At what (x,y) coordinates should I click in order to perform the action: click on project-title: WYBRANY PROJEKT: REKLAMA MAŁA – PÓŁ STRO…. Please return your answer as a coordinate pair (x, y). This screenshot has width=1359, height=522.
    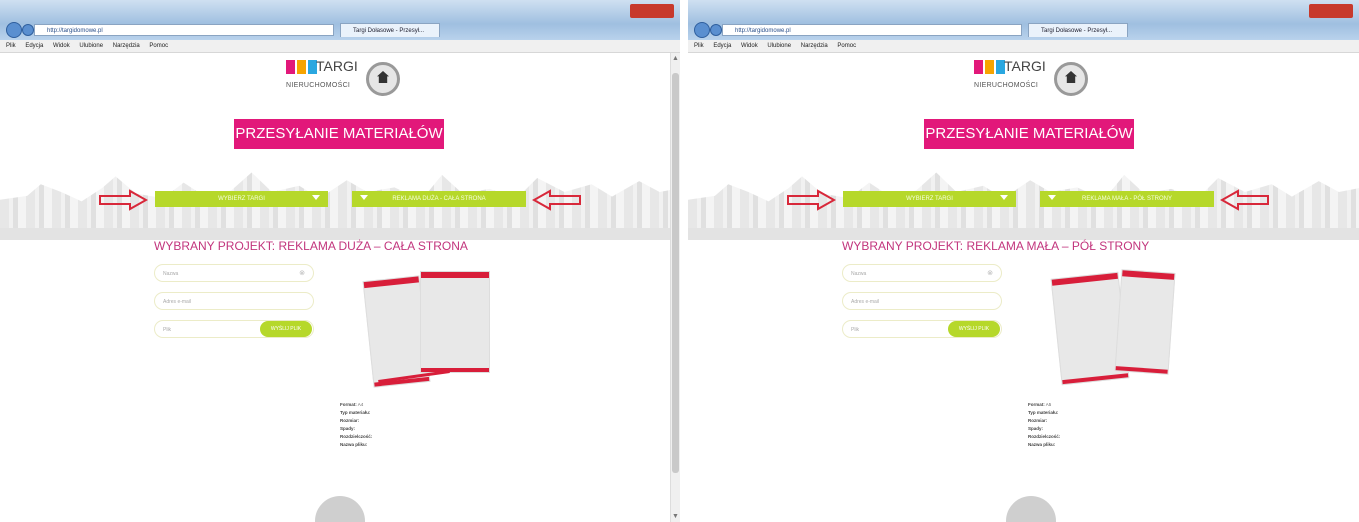
    Looking at the image, I should click on (996, 246).